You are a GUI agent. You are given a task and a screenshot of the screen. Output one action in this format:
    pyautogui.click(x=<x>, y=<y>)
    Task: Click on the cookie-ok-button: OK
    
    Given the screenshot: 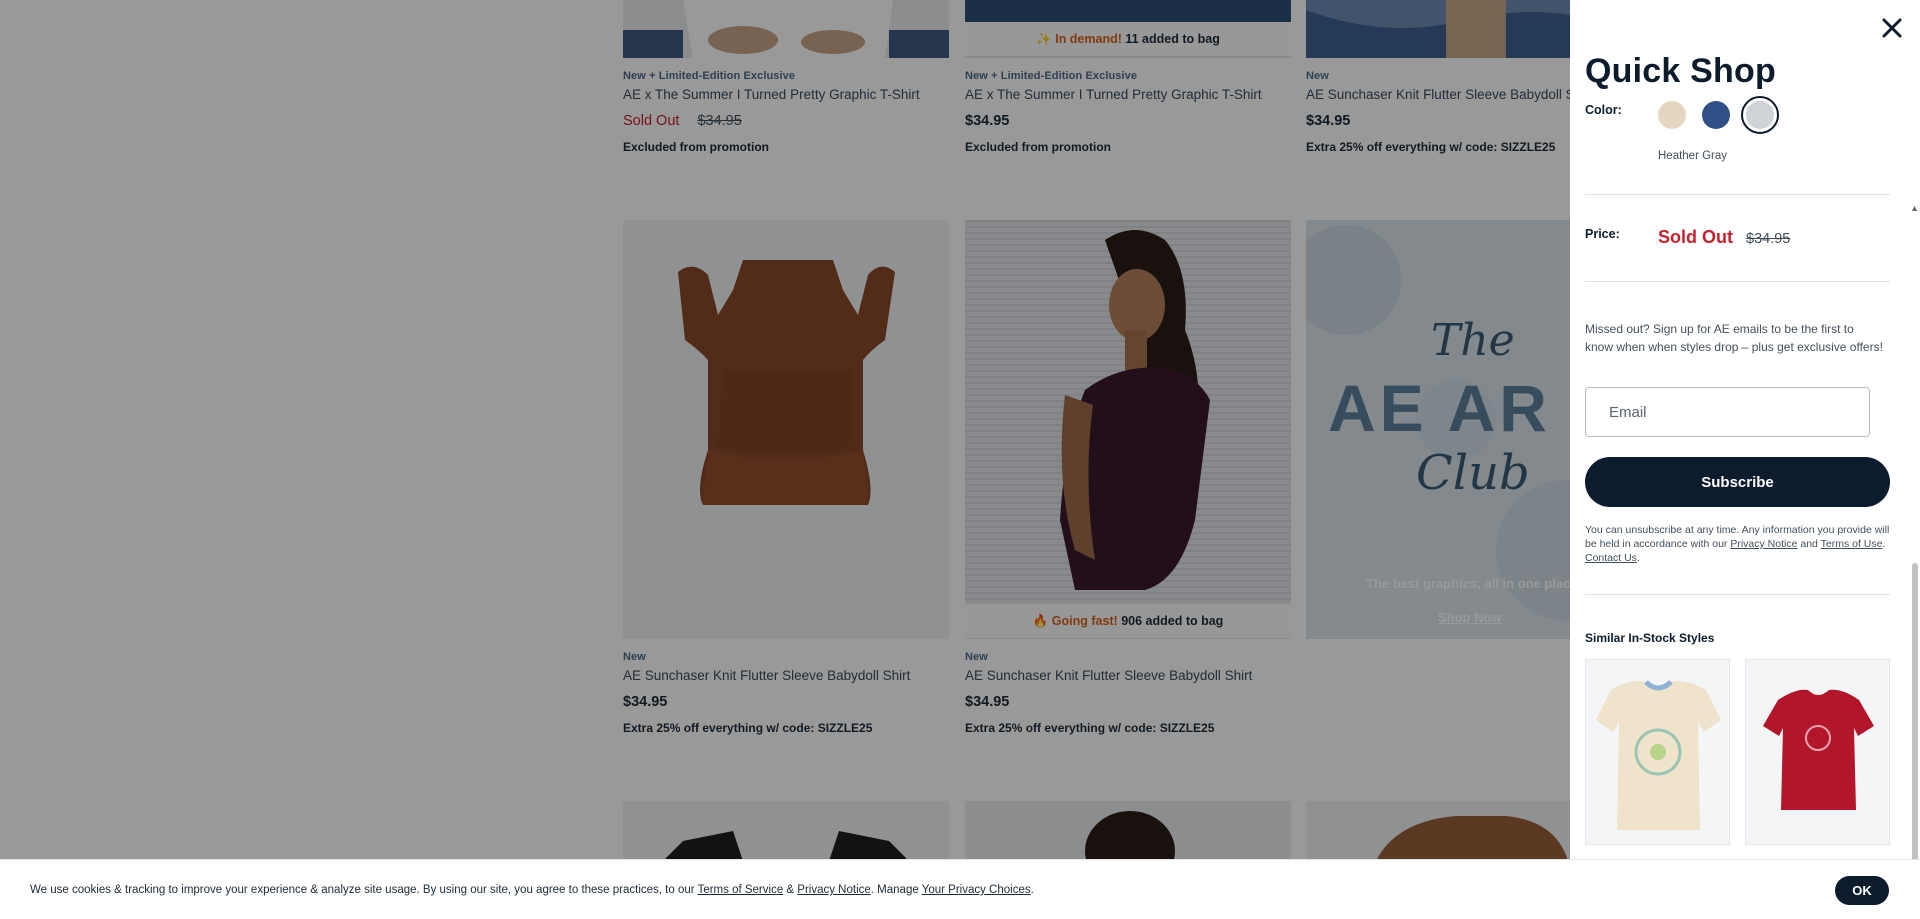 What is the action you would take?
    pyautogui.click(x=1862, y=890)
    